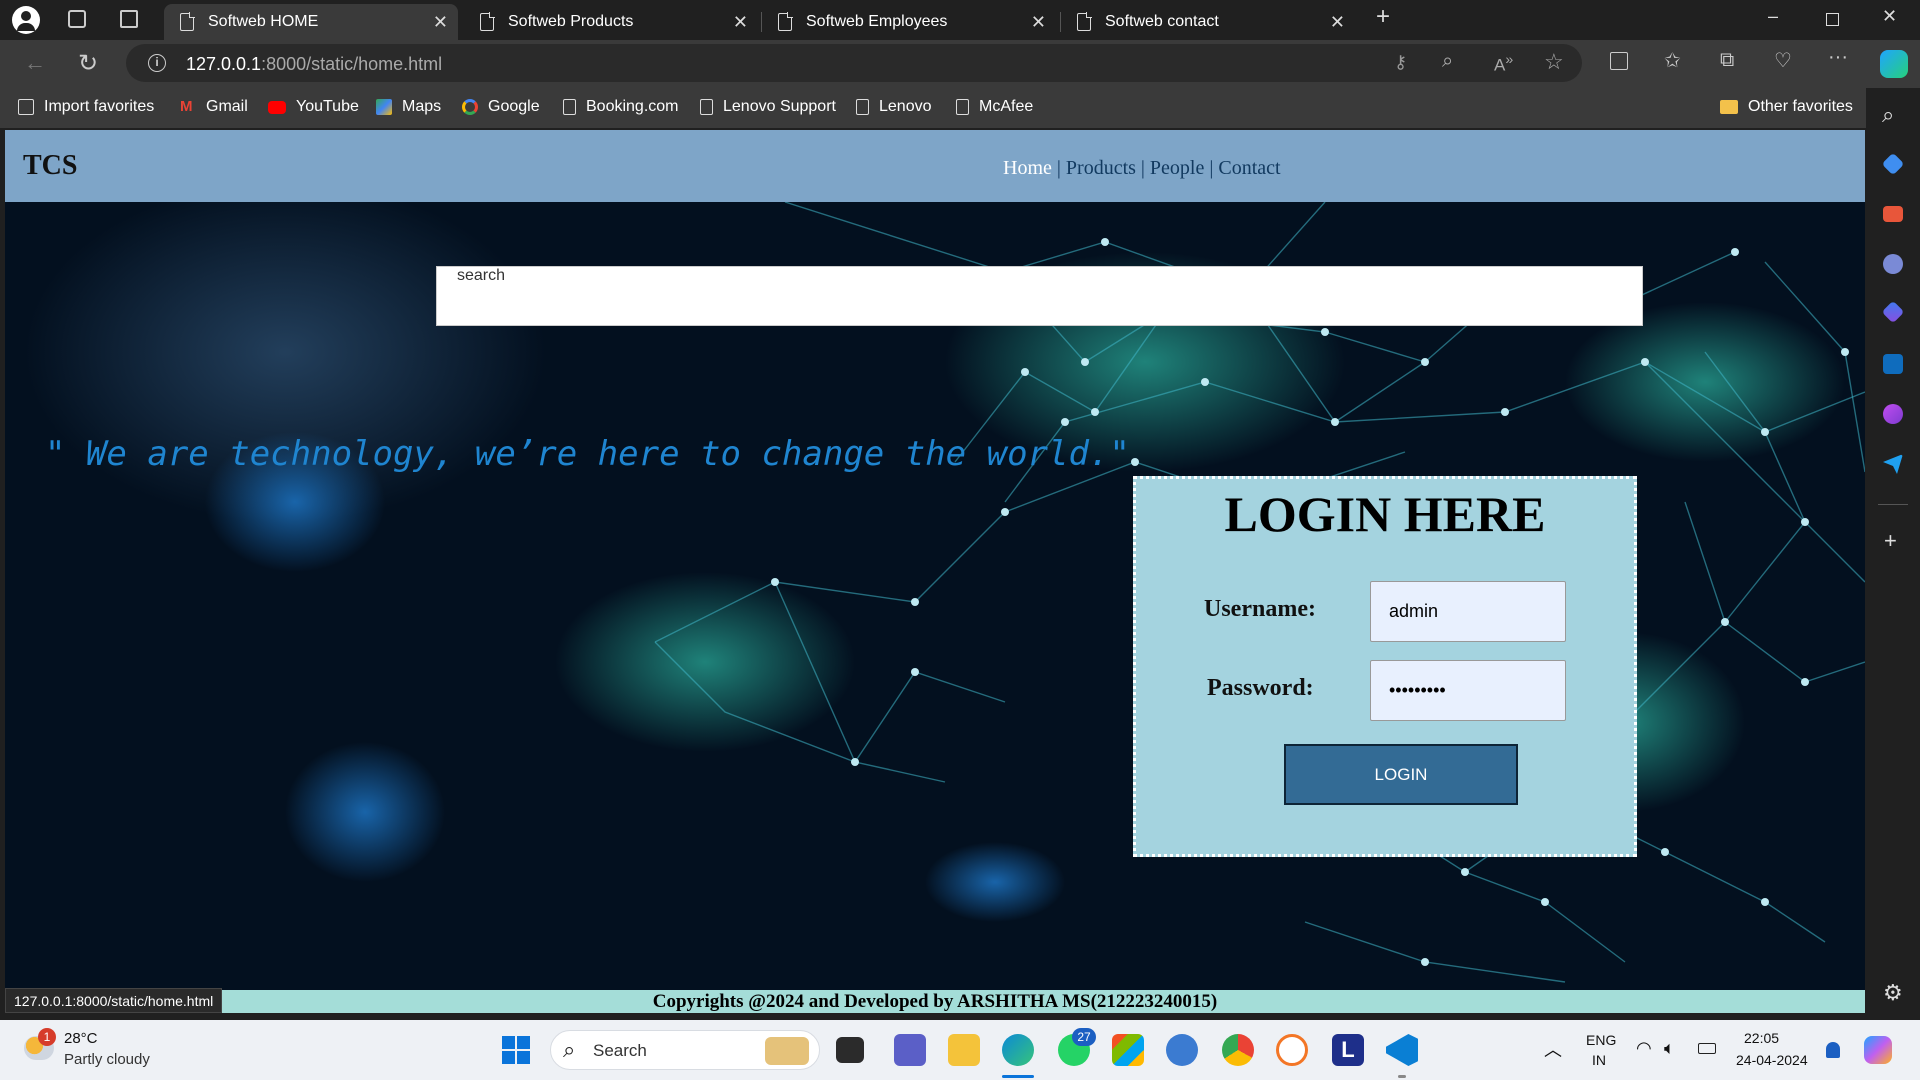 The height and width of the screenshot is (1080, 1920). I want to click on bookmark-label: Other favorites, so click(1800, 106).